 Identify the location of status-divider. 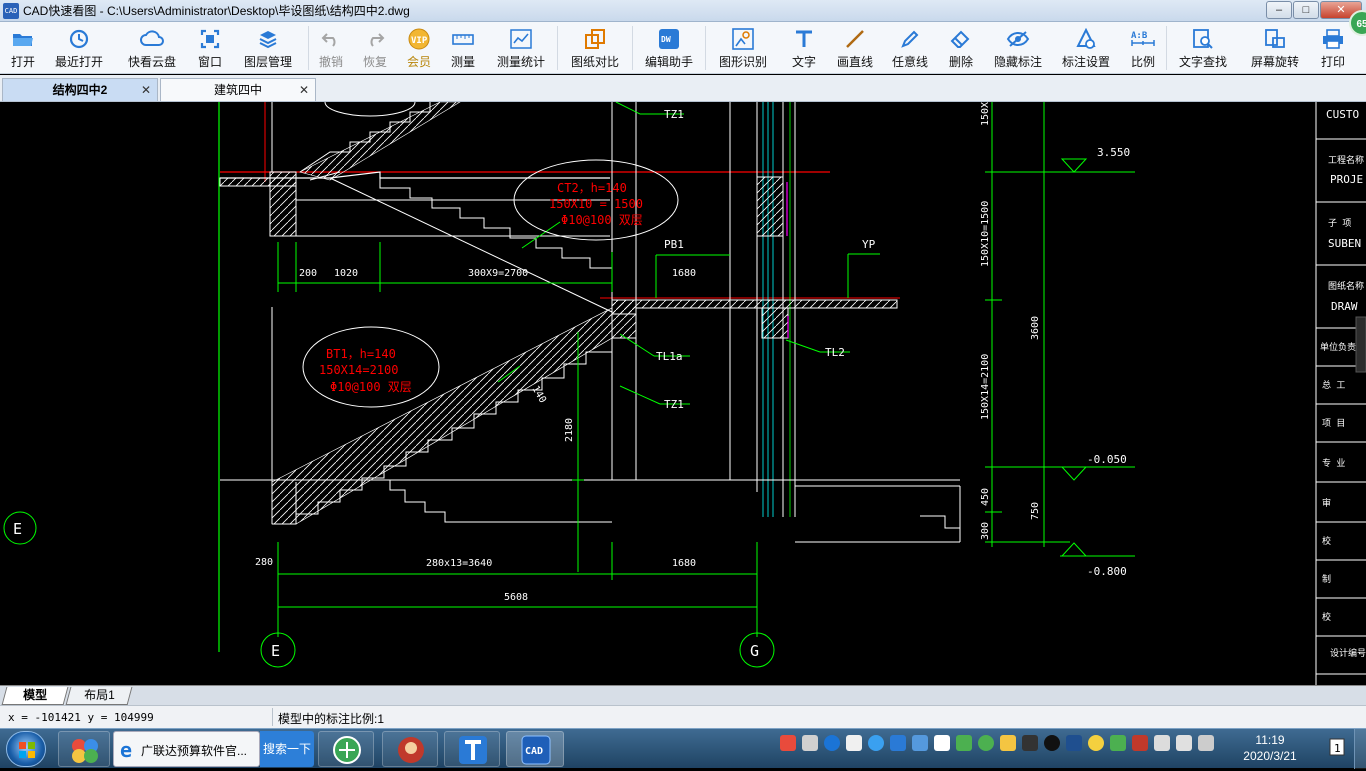
(272, 717).